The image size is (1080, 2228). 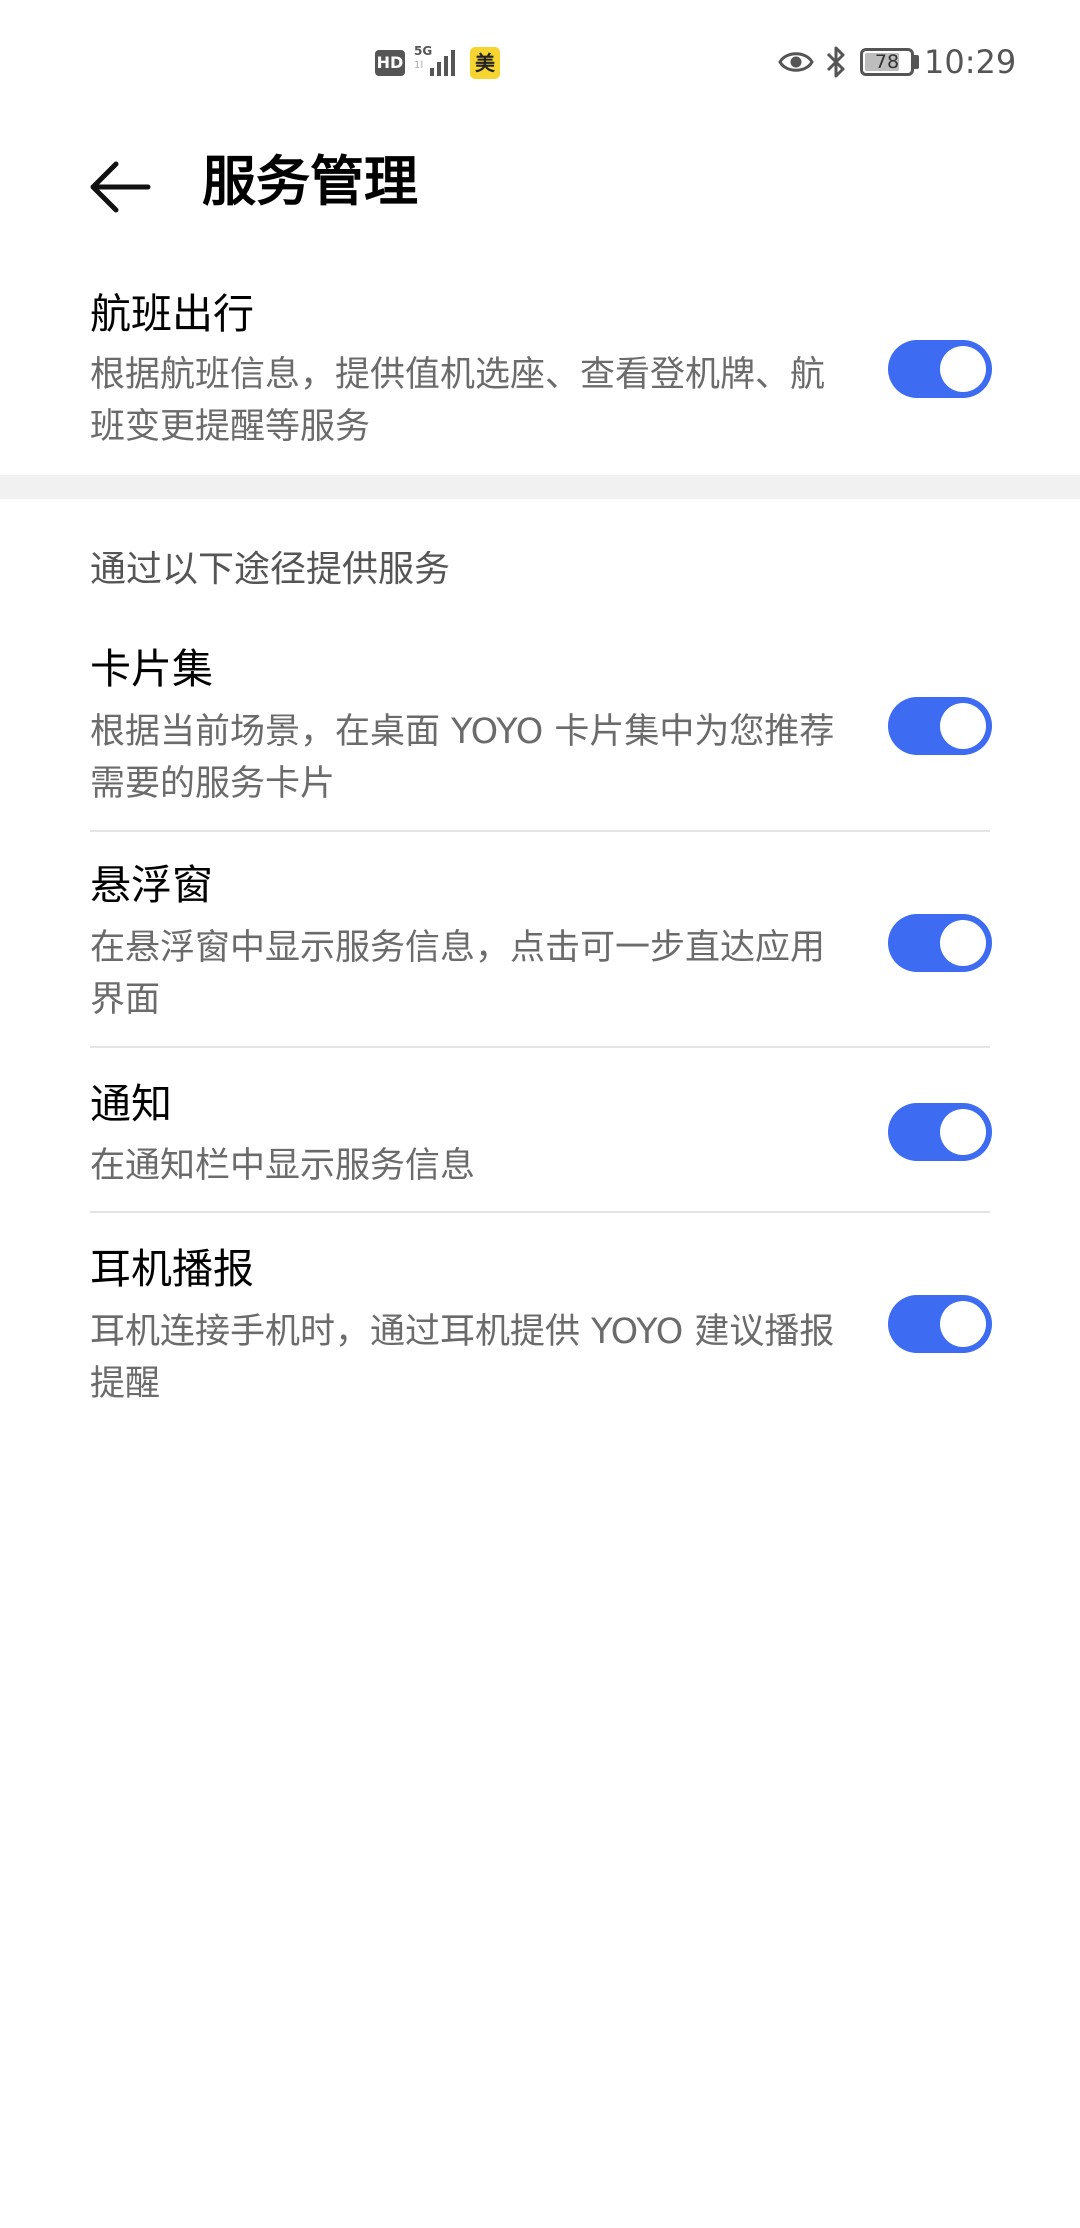 I want to click on arrow-left-icon, so click(x=120, y=187).